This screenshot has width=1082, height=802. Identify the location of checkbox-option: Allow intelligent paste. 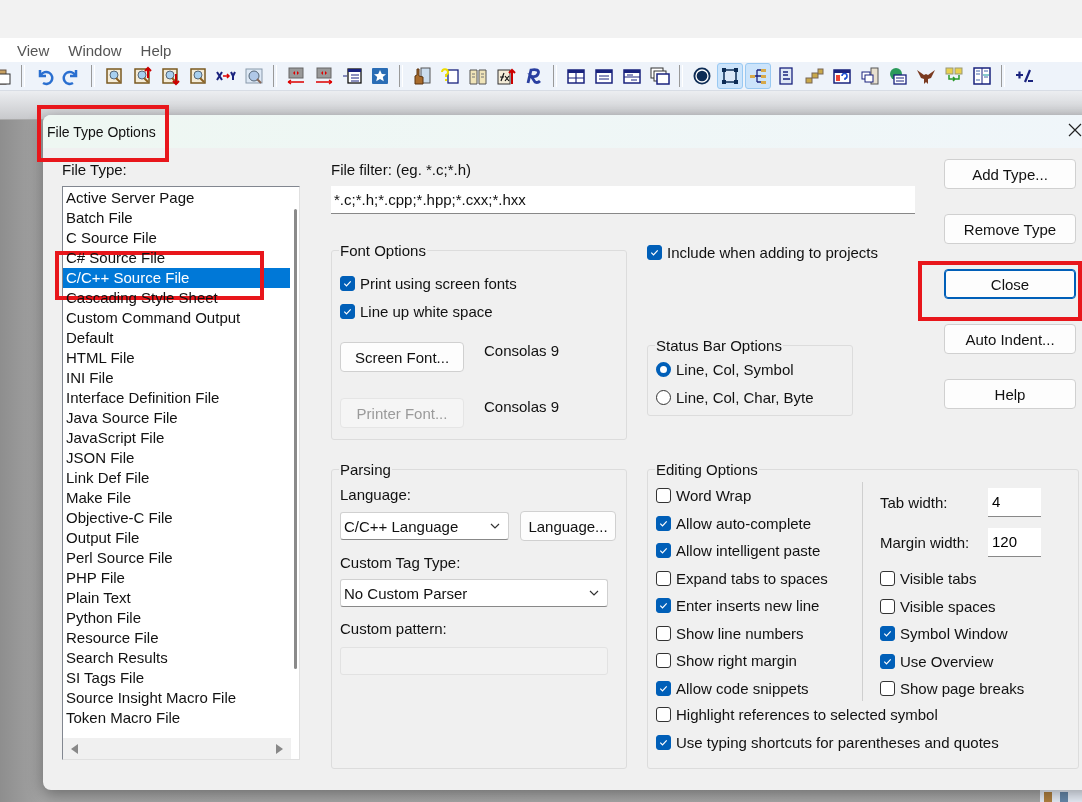
(759, 551).